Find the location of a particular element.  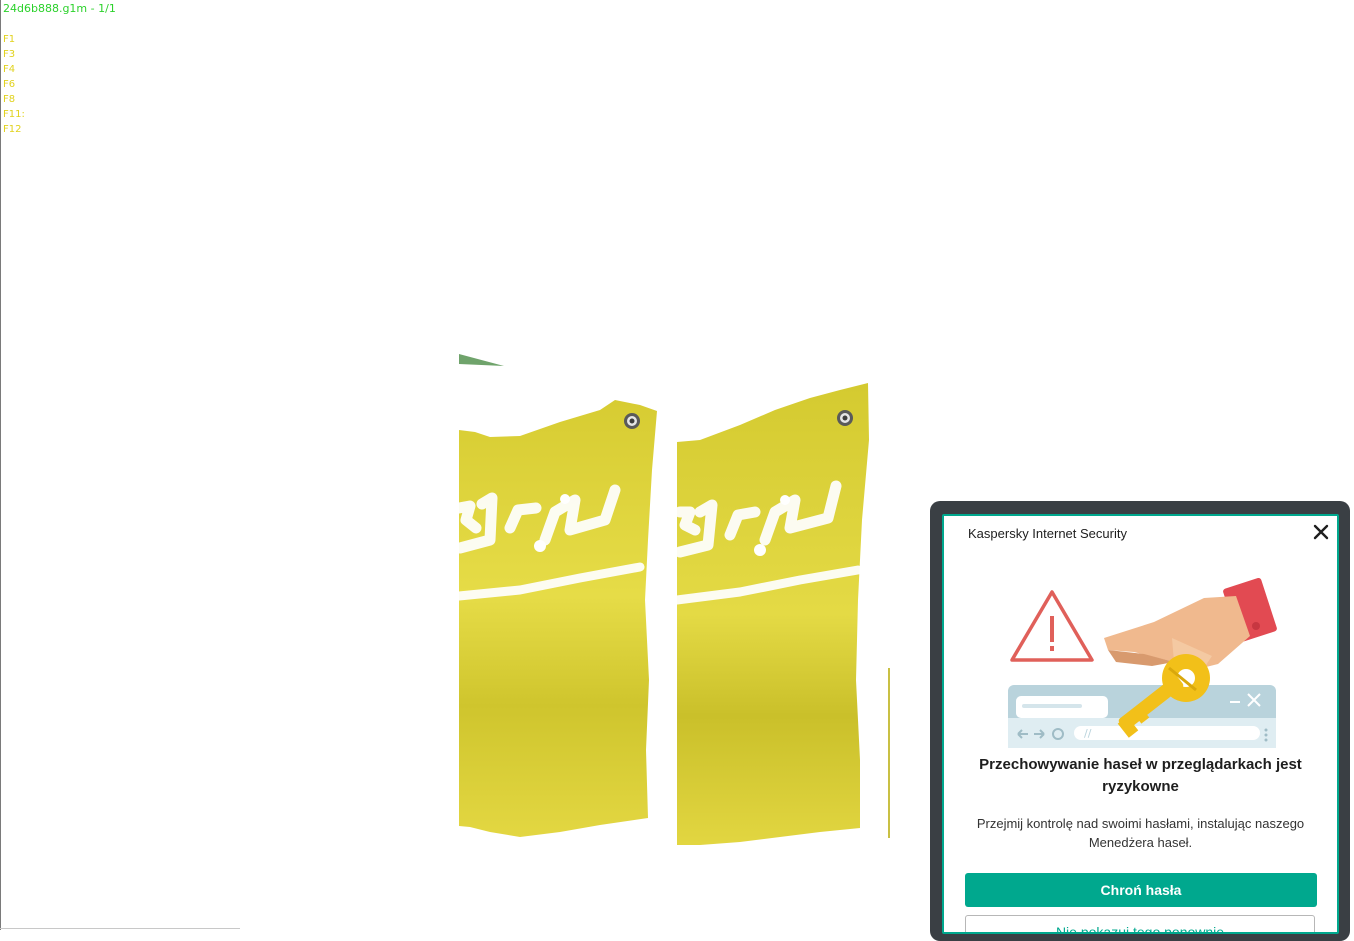

left-banner is located at coordinates (558, 618).